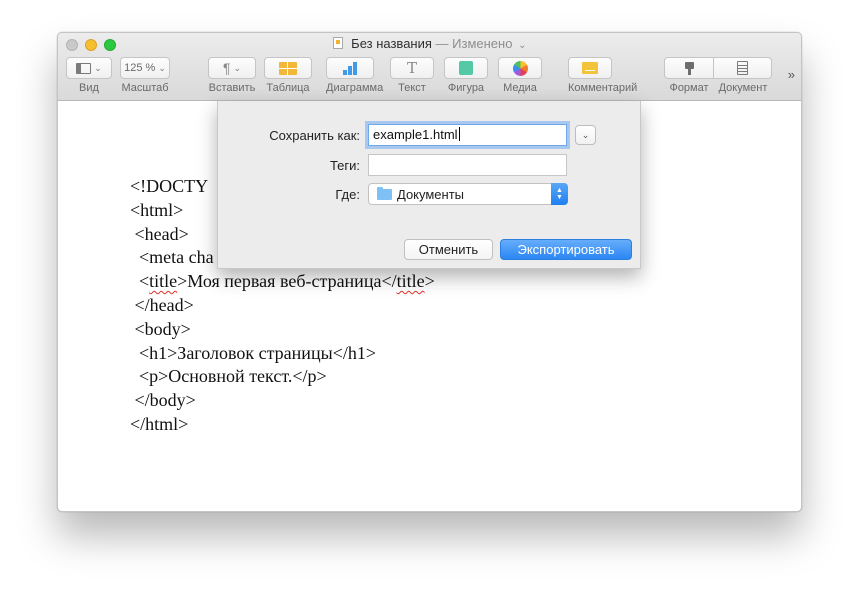  Describe the element at coordinates (429, 281) in the screenshot. I see `doc-text: >` at that location.